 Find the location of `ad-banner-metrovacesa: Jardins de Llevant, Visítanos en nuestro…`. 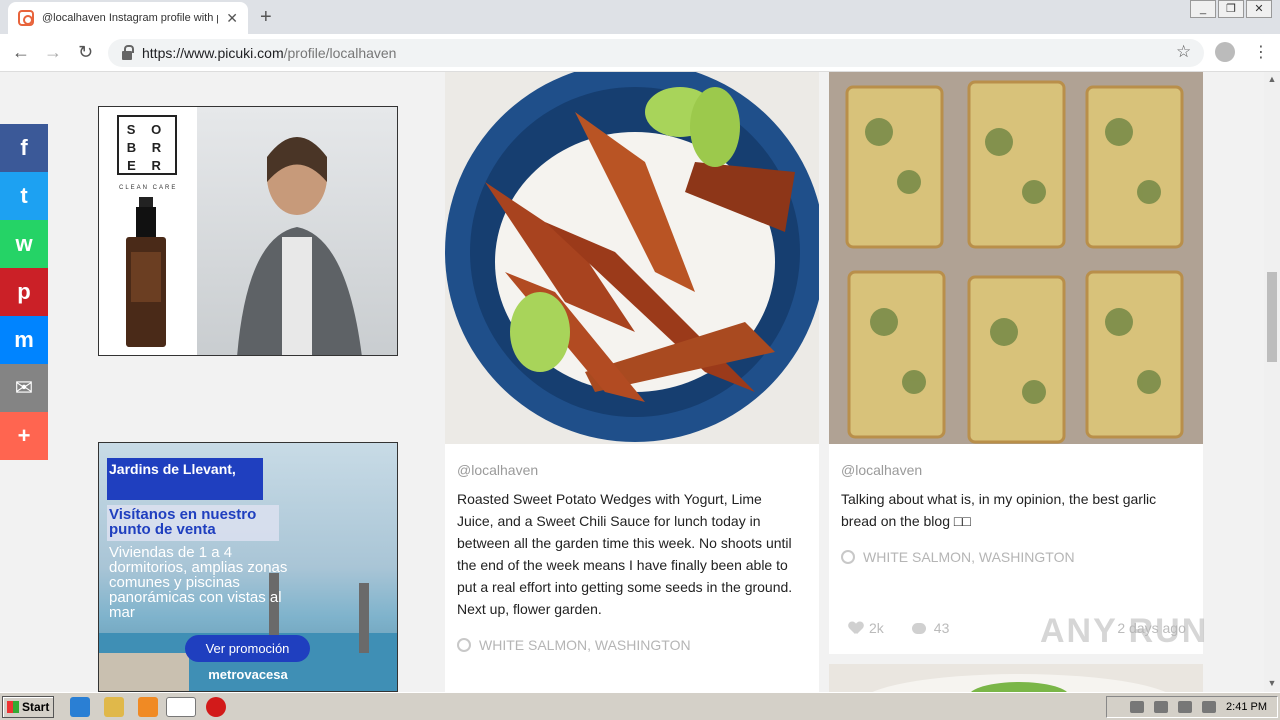

ad-banner-metrovacesa: Jardins de Llevant, Visítanos en nuestro… is located at coordinates (248, 567).